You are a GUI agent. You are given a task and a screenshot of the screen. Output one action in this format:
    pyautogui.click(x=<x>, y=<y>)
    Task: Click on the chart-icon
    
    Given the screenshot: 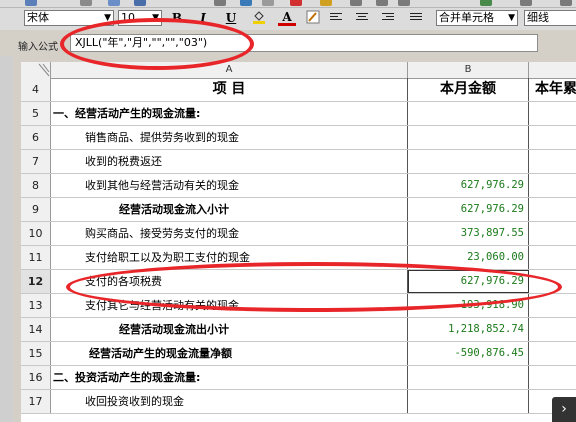 What is the action you would take?
    pyautogui.click(x=486, y=3)
    